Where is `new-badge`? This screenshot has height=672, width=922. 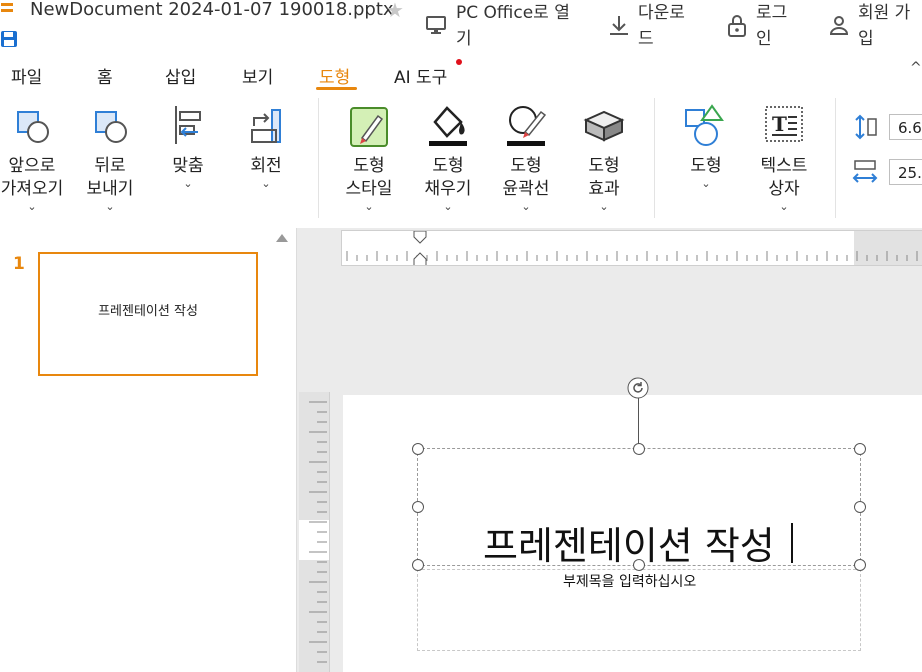
new-badge is located at coordinates (459, 62).